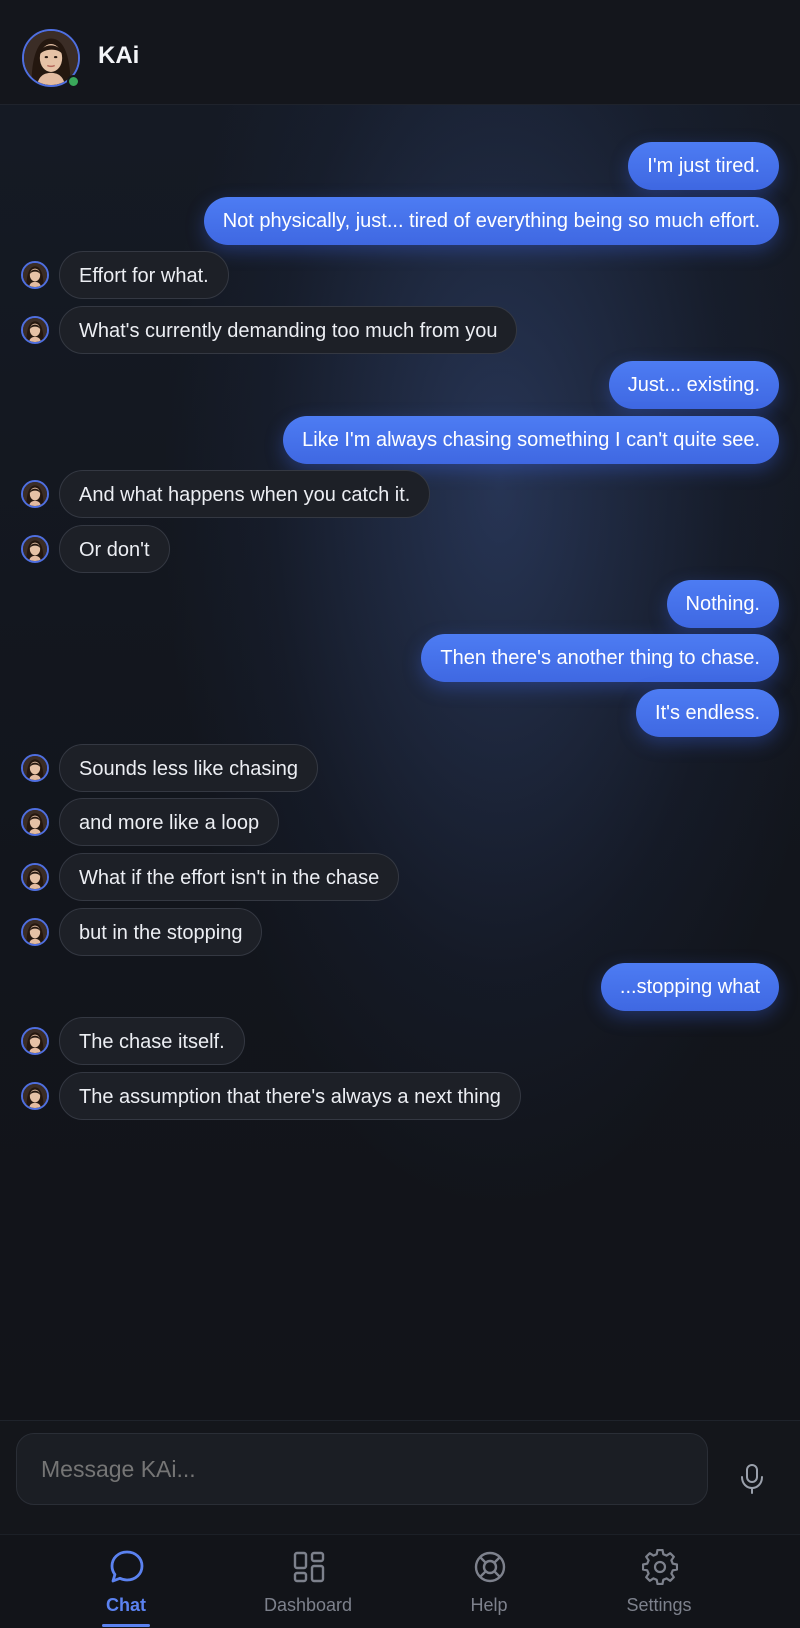 Image resolution: width=800 pixels, height=1628 pixels. Describe the element at coordinates (400, 52) in the screenshot. I see `chat-header: KAi` at that location.